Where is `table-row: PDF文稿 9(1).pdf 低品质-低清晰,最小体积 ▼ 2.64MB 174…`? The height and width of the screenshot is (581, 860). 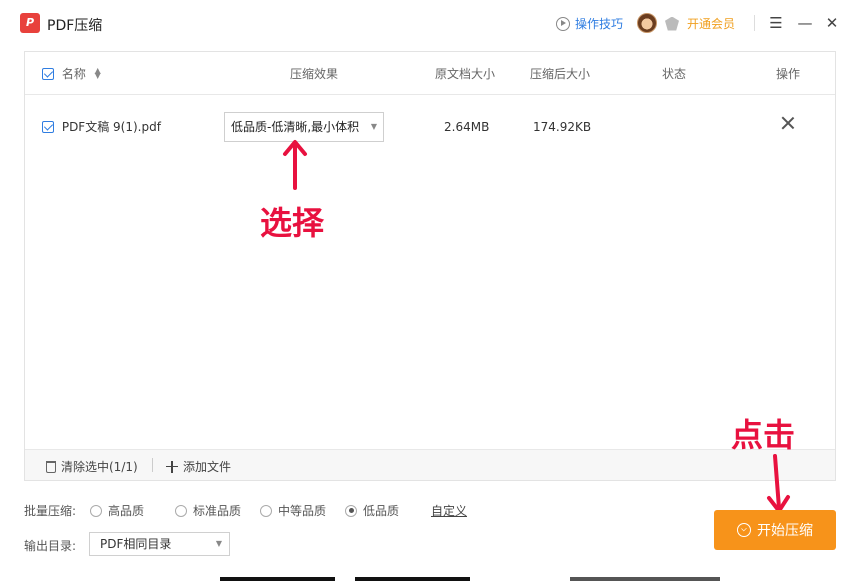 table-row: PDF文稿 9(1).pdf 低品质-低清晰,最小体积 ▼ 2.64MB 174… is located at coordinates (430, 124).